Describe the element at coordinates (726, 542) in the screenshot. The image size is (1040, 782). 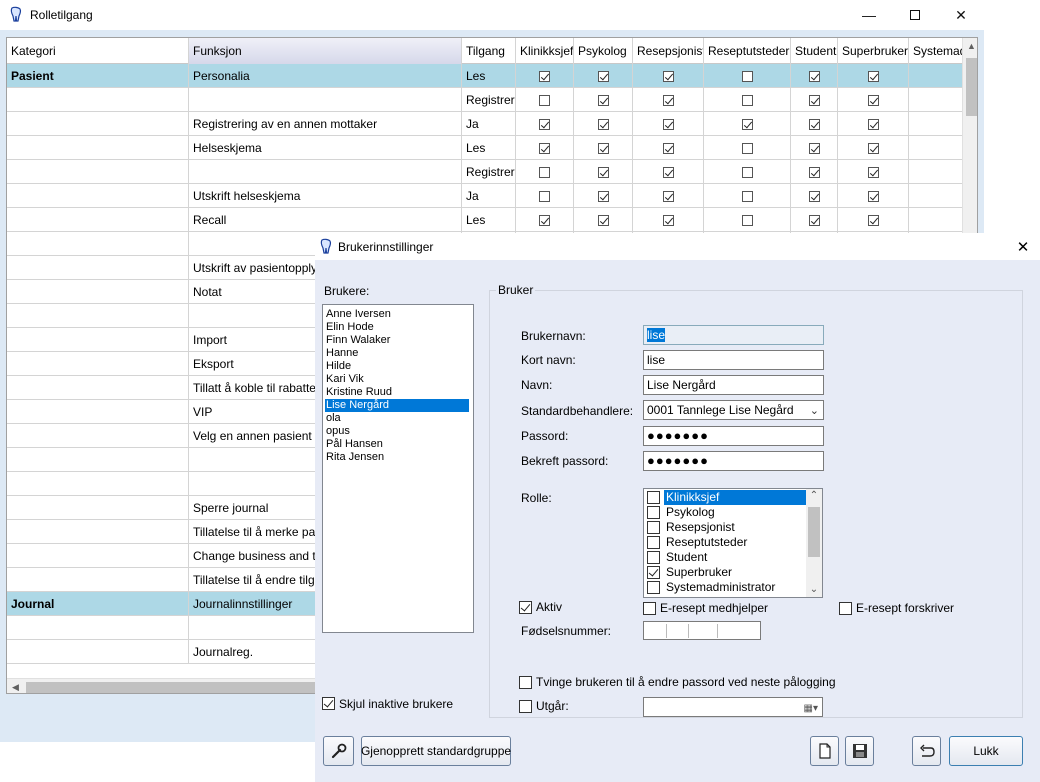
I see `role-list-item: Reseptutsteder` at that location.